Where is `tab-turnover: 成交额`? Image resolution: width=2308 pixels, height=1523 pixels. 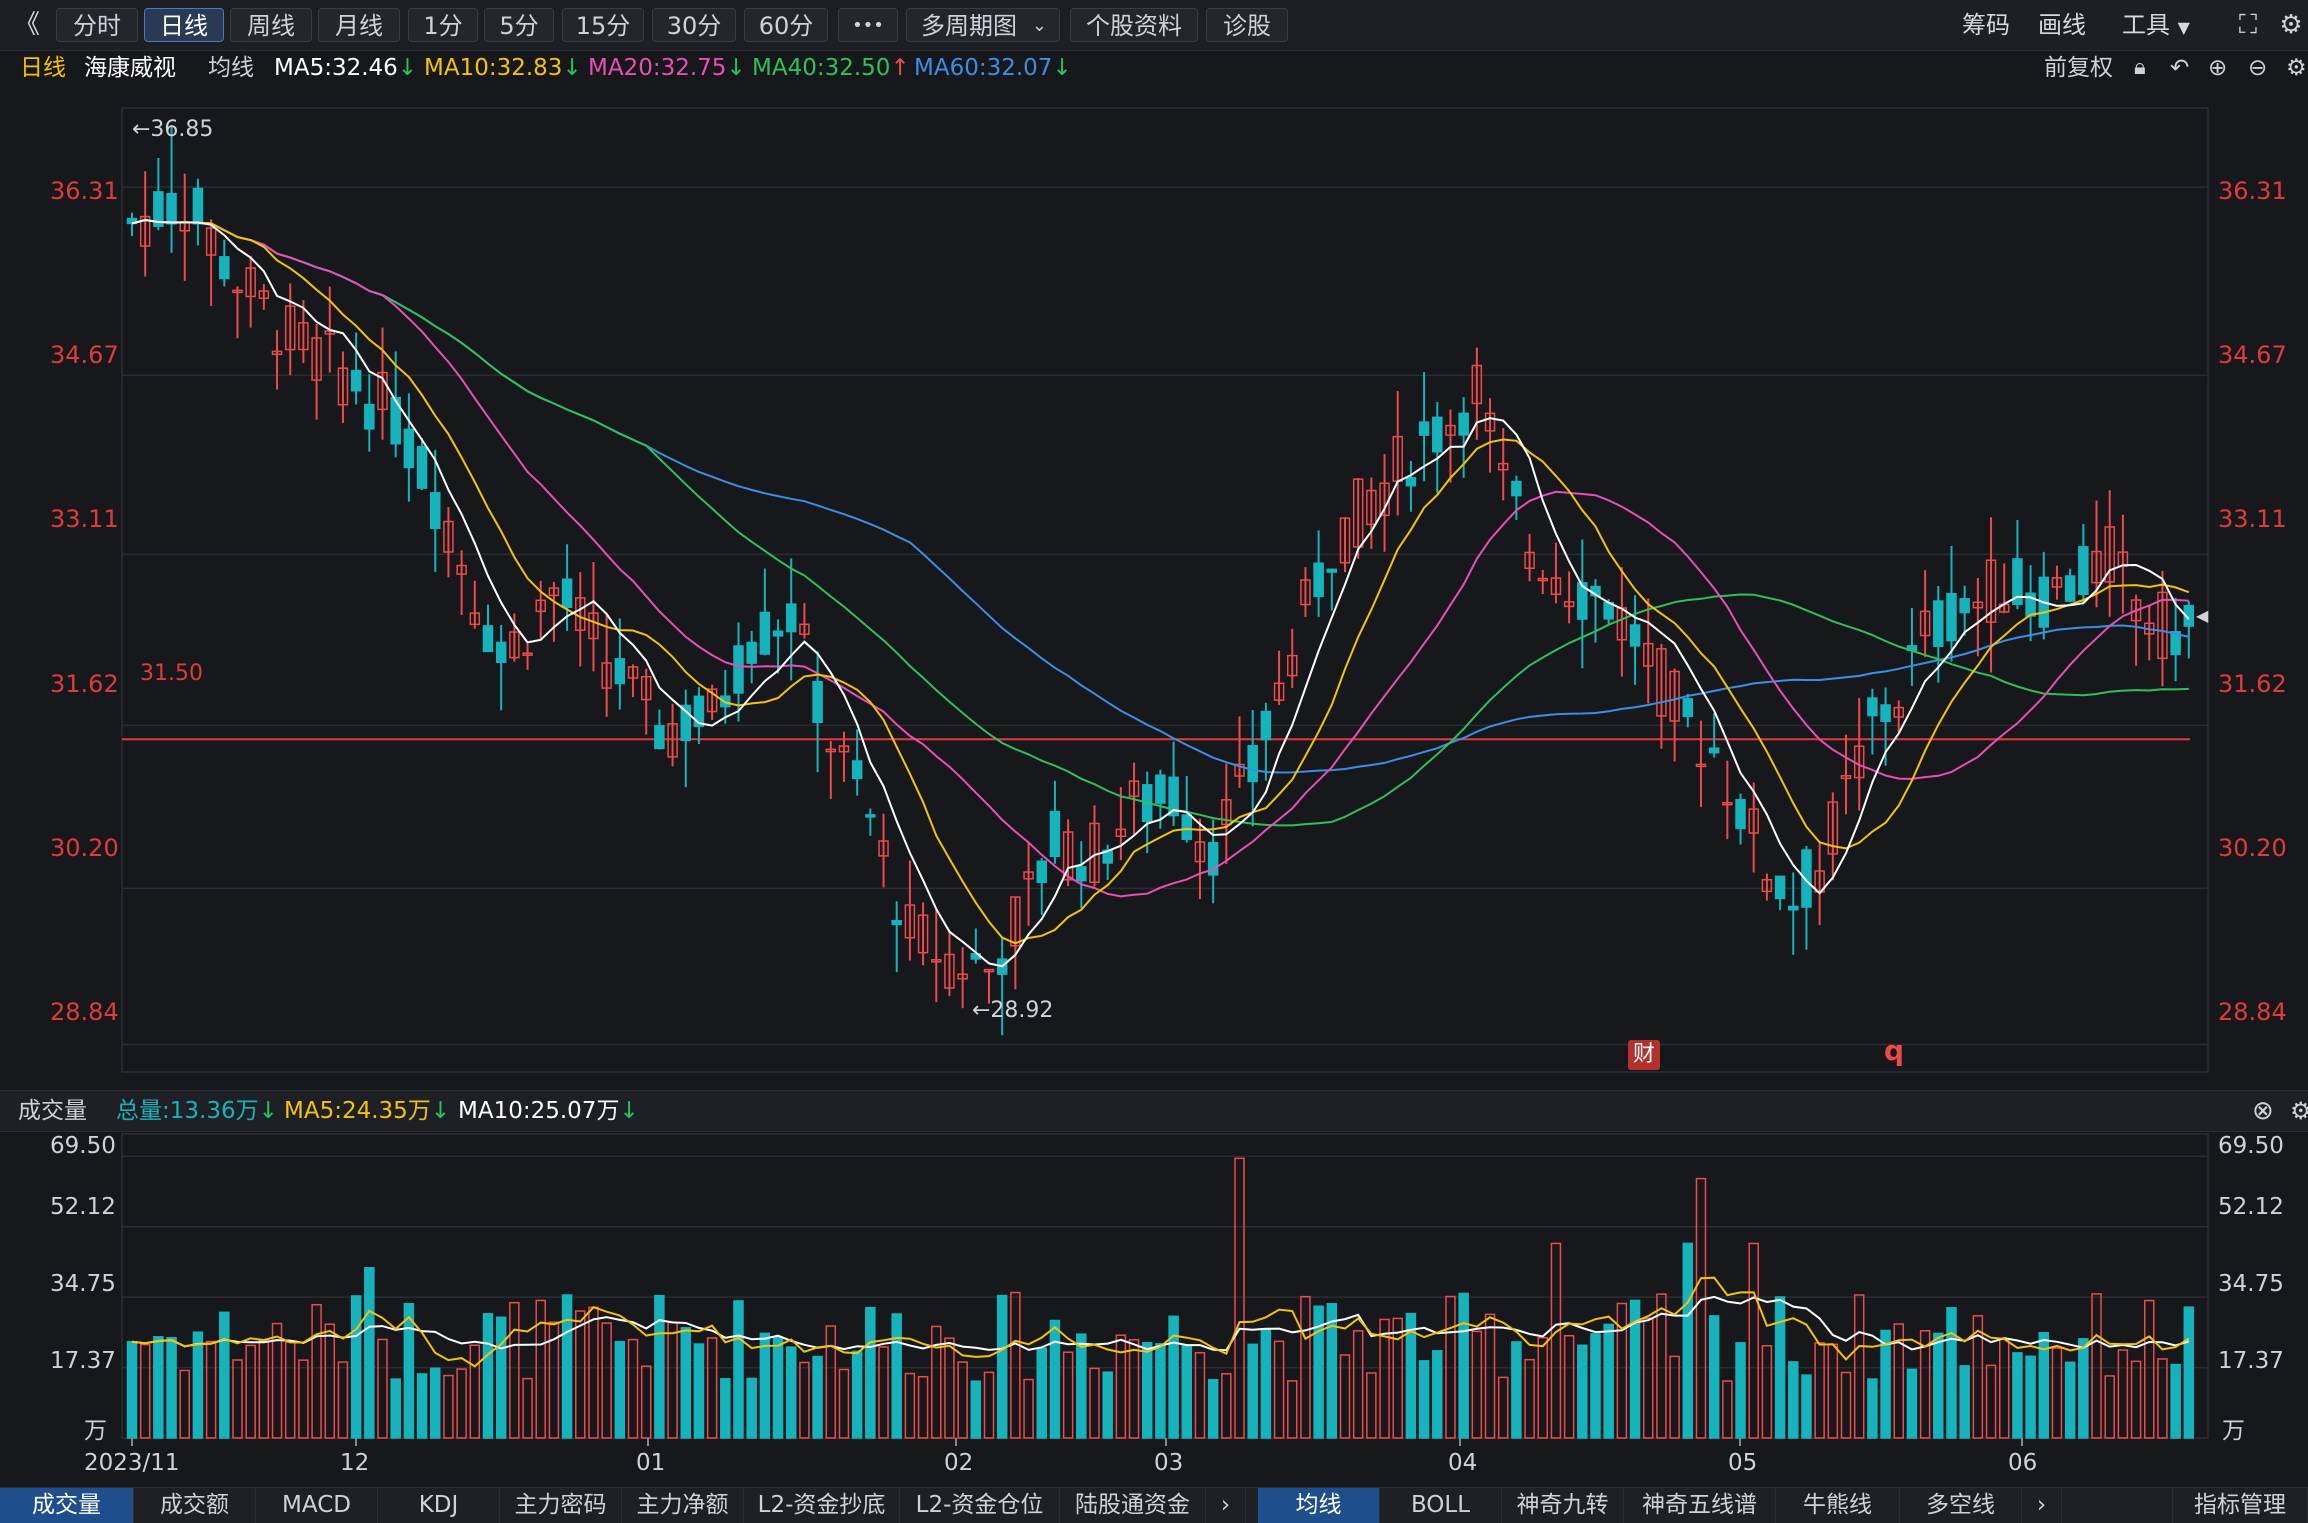 tab-turnover: 成交额 is located at coordinates (195, 1505).